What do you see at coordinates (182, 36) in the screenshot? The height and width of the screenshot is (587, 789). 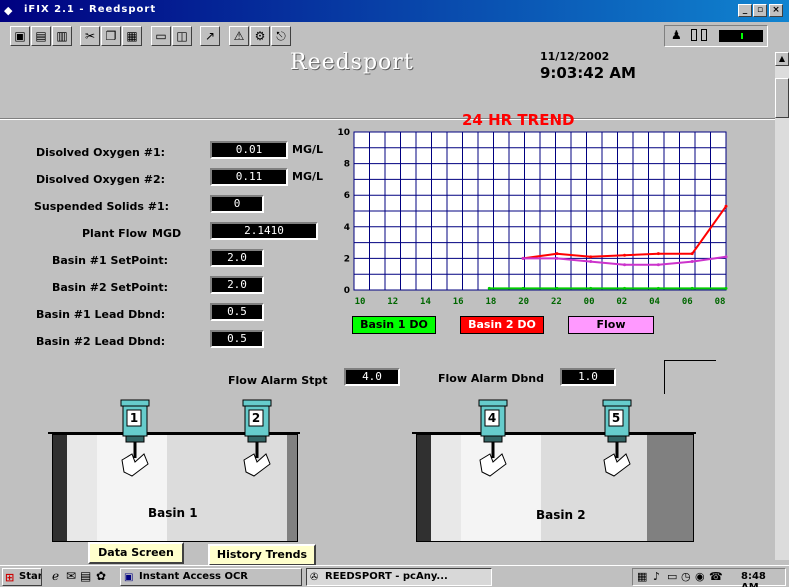 I see `window-icon: ◫` at bounding box center [182, 36].